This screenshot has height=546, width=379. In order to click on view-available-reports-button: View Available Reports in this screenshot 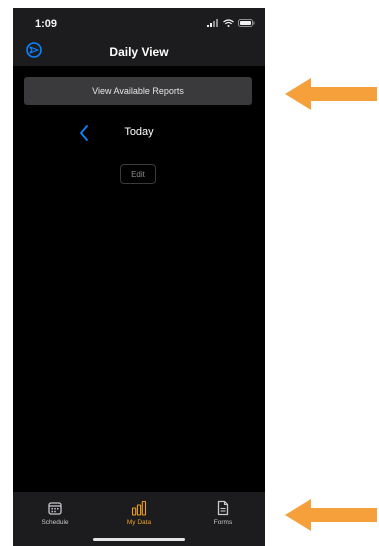, I will do `click(138, 91)`.